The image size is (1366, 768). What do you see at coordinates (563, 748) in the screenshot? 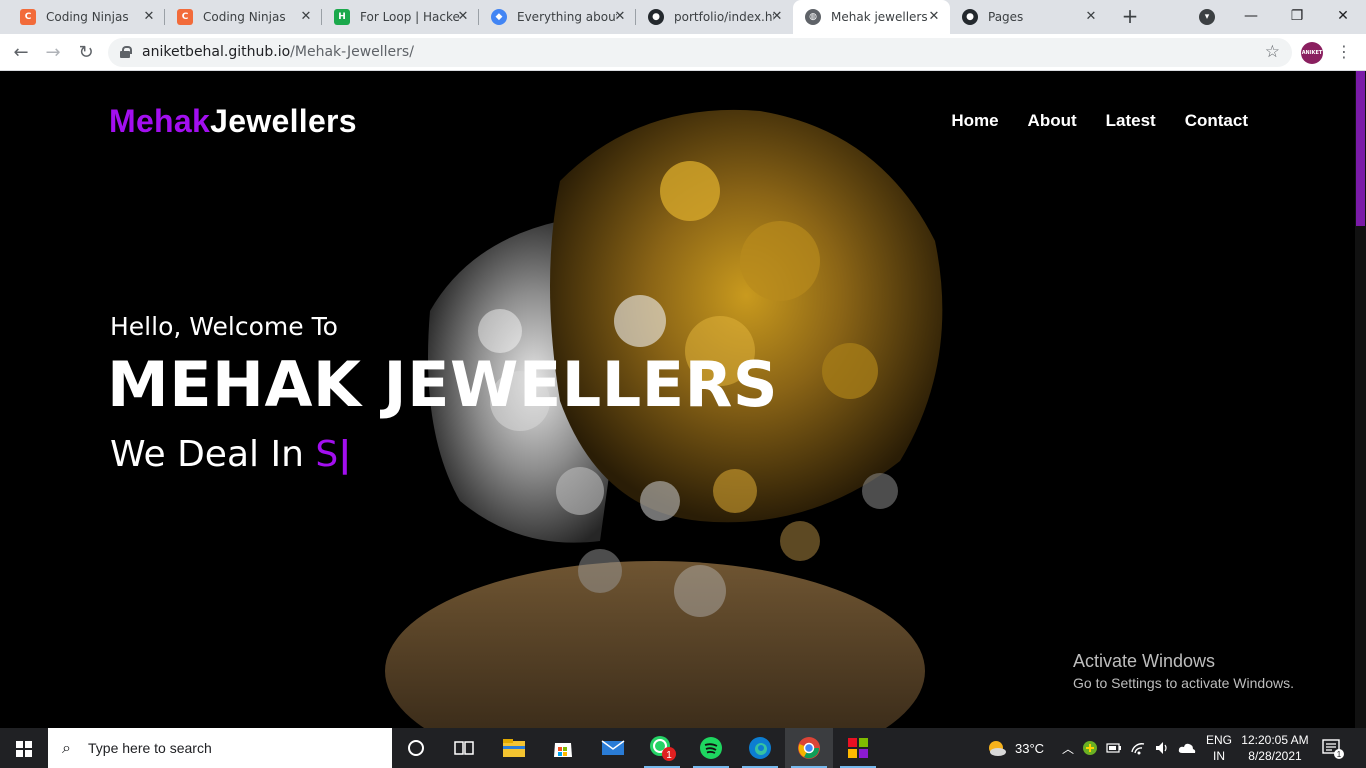
I see `microsoft-store-icon` at bounding box center [563, 748].